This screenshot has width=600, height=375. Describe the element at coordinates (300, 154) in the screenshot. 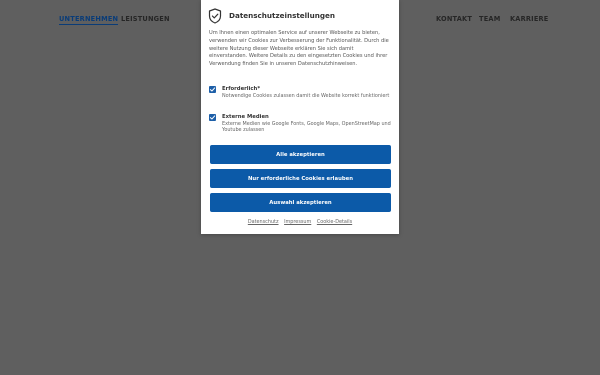

I see `accept-all-button: Alle akzeptieren` at that location.